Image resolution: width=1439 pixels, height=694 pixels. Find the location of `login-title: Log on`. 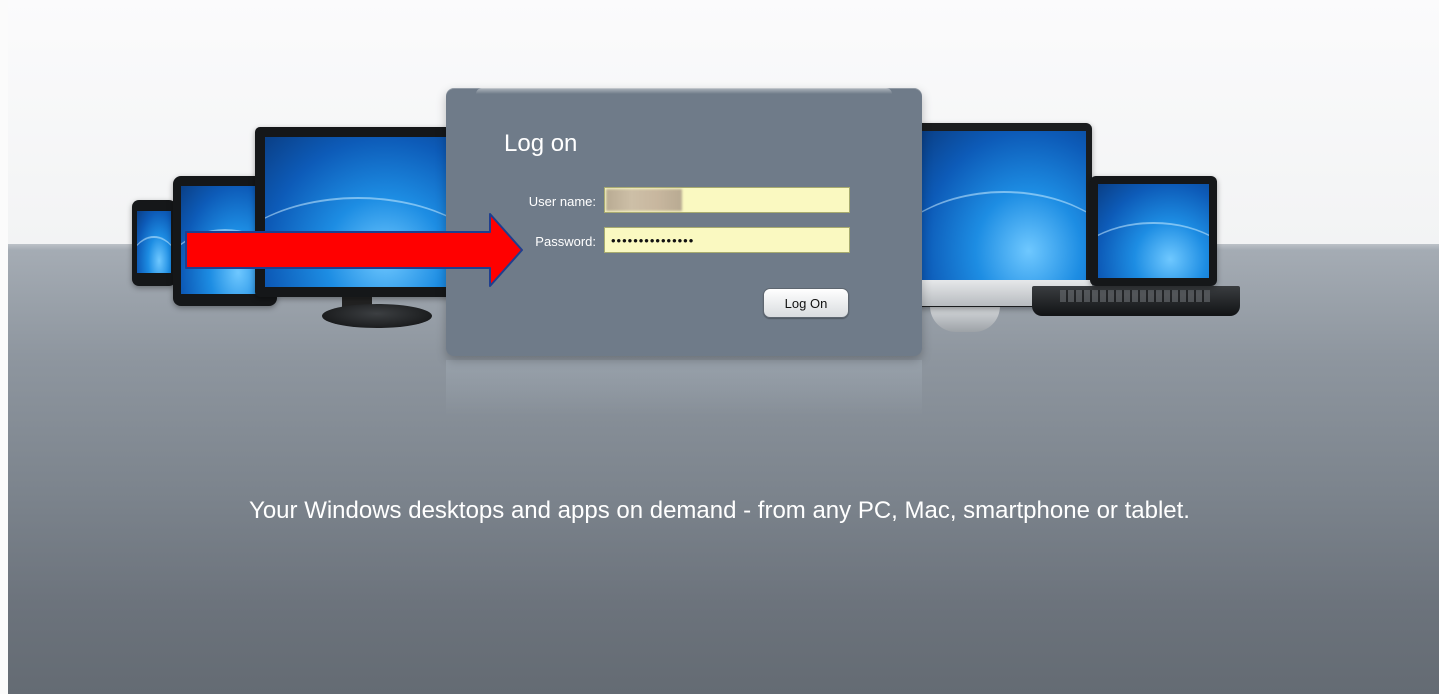

login-title: Log on is located at coordinates (541, 143).